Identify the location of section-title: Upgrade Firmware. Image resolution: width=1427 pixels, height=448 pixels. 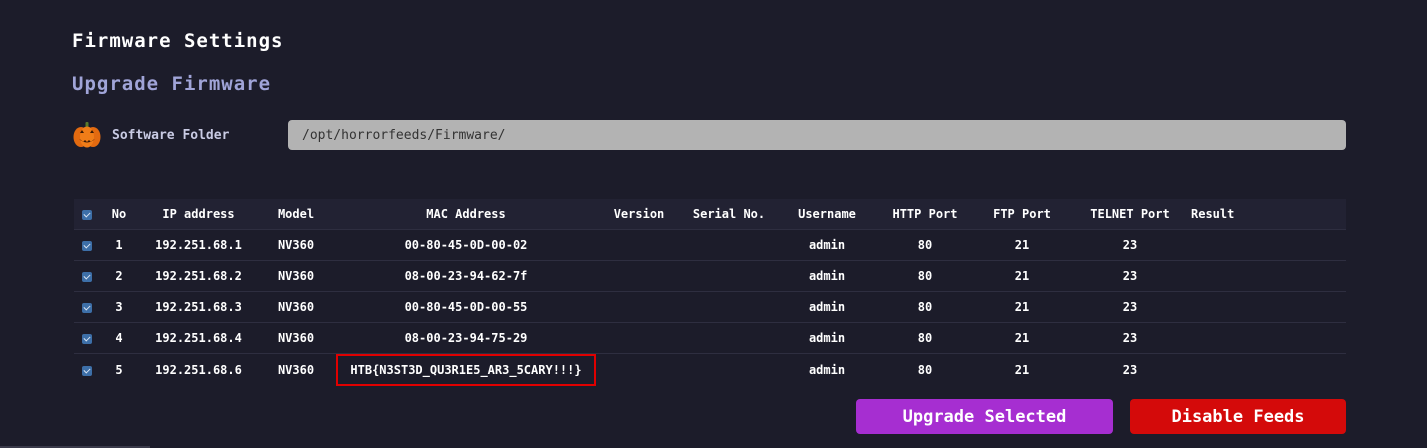
(172, 84).